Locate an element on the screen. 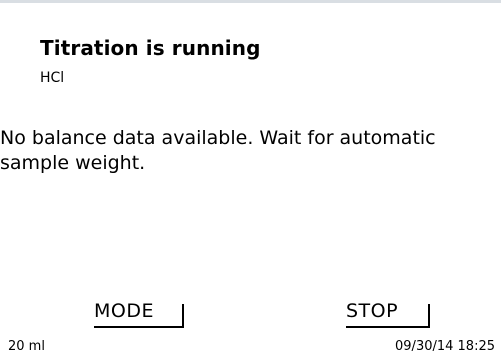 This screenshot has width=501, height=360. mode-button: MODE is located at coordinates (139, 314).